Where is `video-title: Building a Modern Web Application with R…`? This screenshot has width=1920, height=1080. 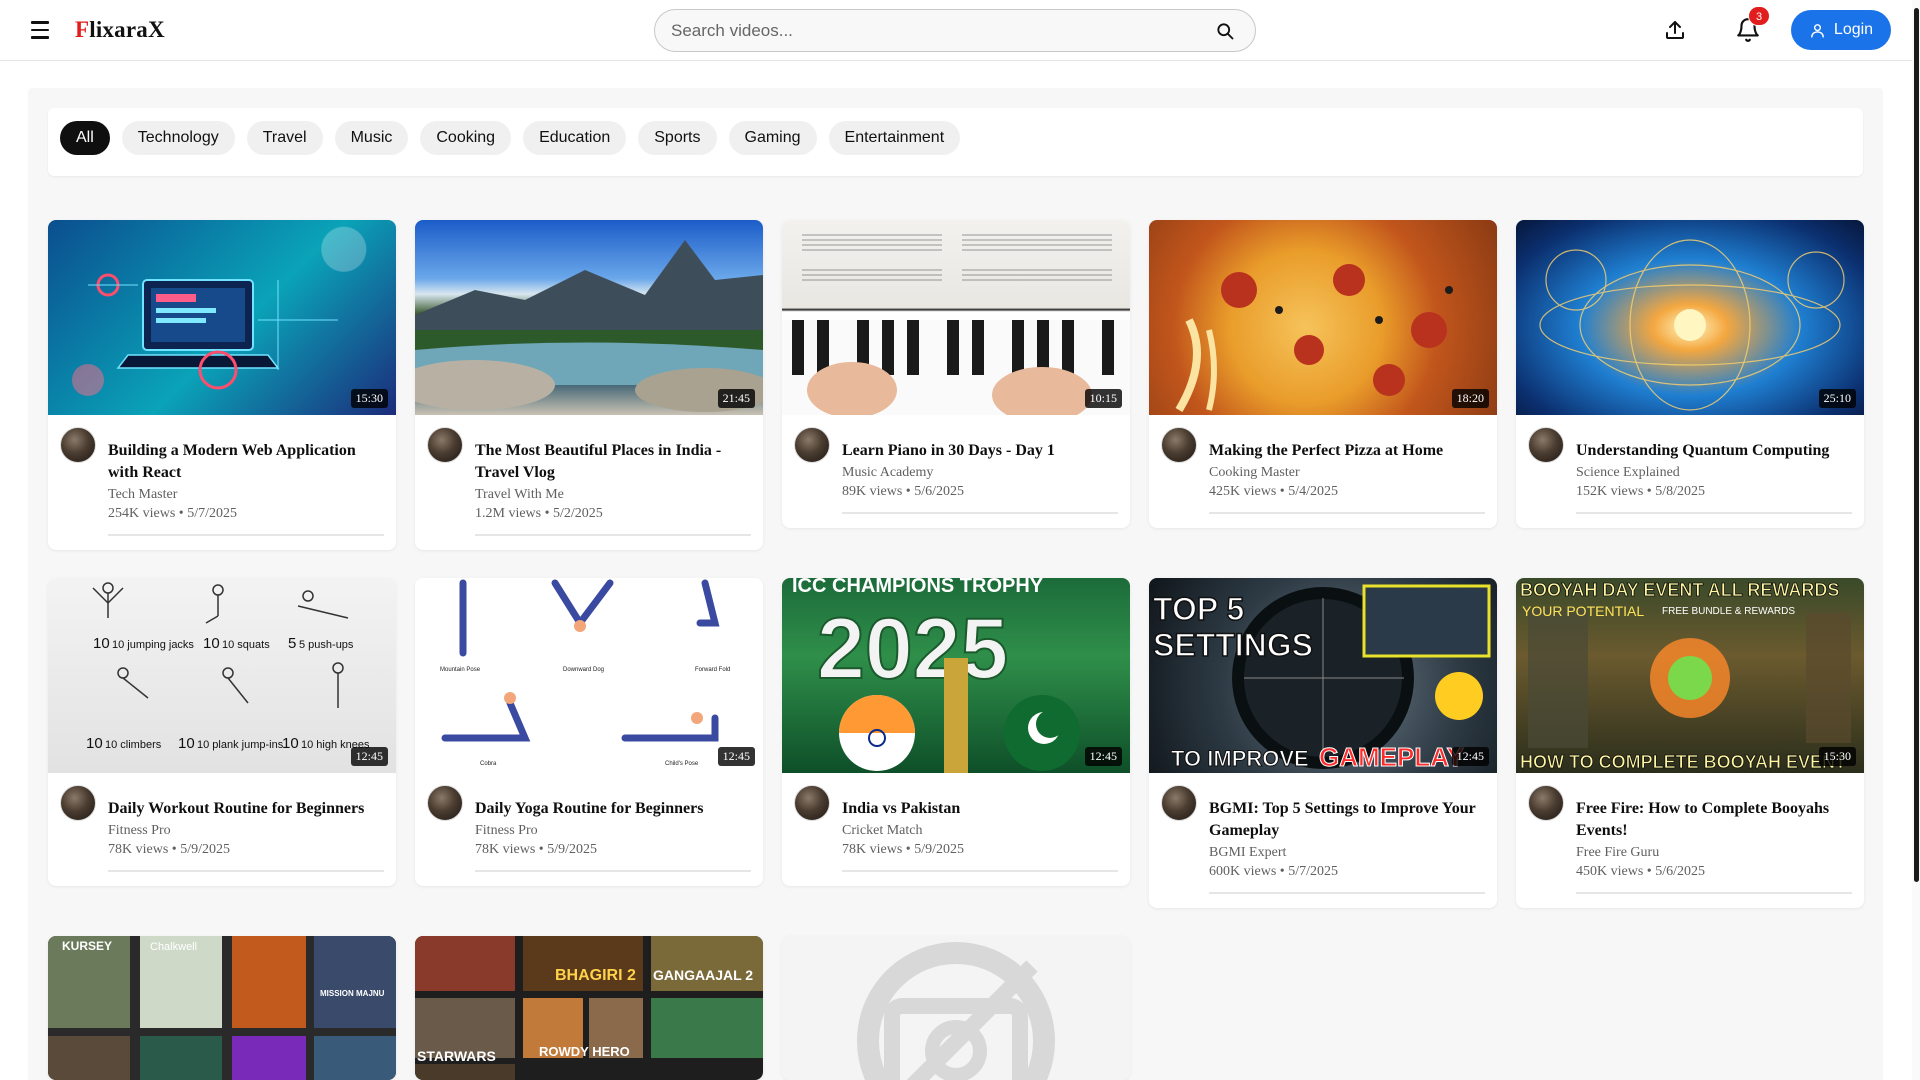
video-title: Building a Modern Web Application with R… is located at coordinates (246, 462).